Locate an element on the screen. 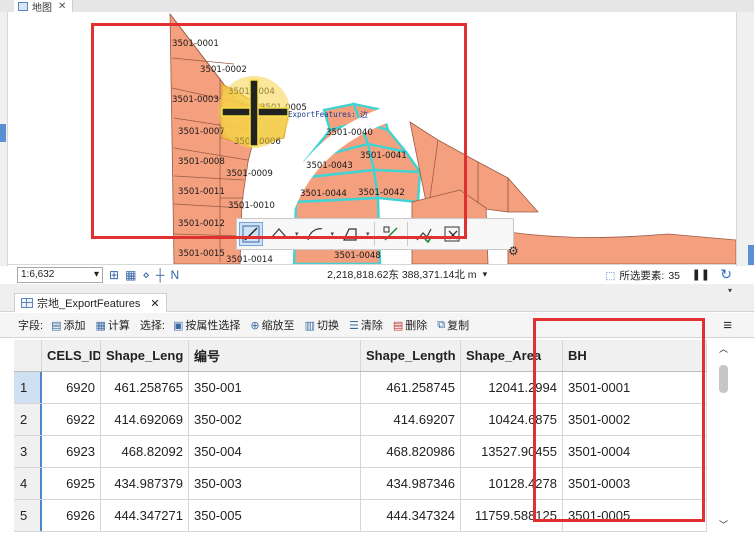 Image resolution: width=754 pixels, height=538 pixels. table-cell: 10128.4278 is located at coordinates (512, 483).